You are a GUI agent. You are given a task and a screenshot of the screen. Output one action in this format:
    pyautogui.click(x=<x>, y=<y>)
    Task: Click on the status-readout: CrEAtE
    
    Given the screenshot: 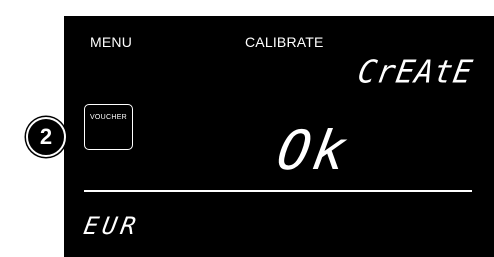 What is the action you would take?
    pyautogui.click(x=415, y=72)
    